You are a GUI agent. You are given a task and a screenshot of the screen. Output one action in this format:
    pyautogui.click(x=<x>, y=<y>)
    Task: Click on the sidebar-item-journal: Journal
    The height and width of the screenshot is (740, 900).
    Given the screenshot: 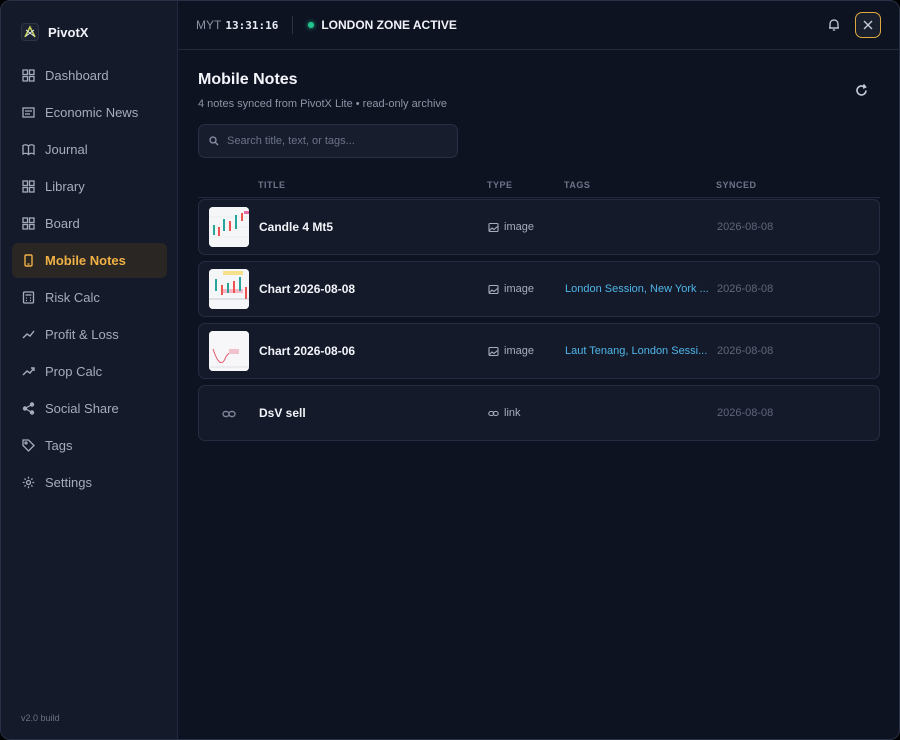 What is the action you would take?
    pyautogui.click(x=89, y=149)
    